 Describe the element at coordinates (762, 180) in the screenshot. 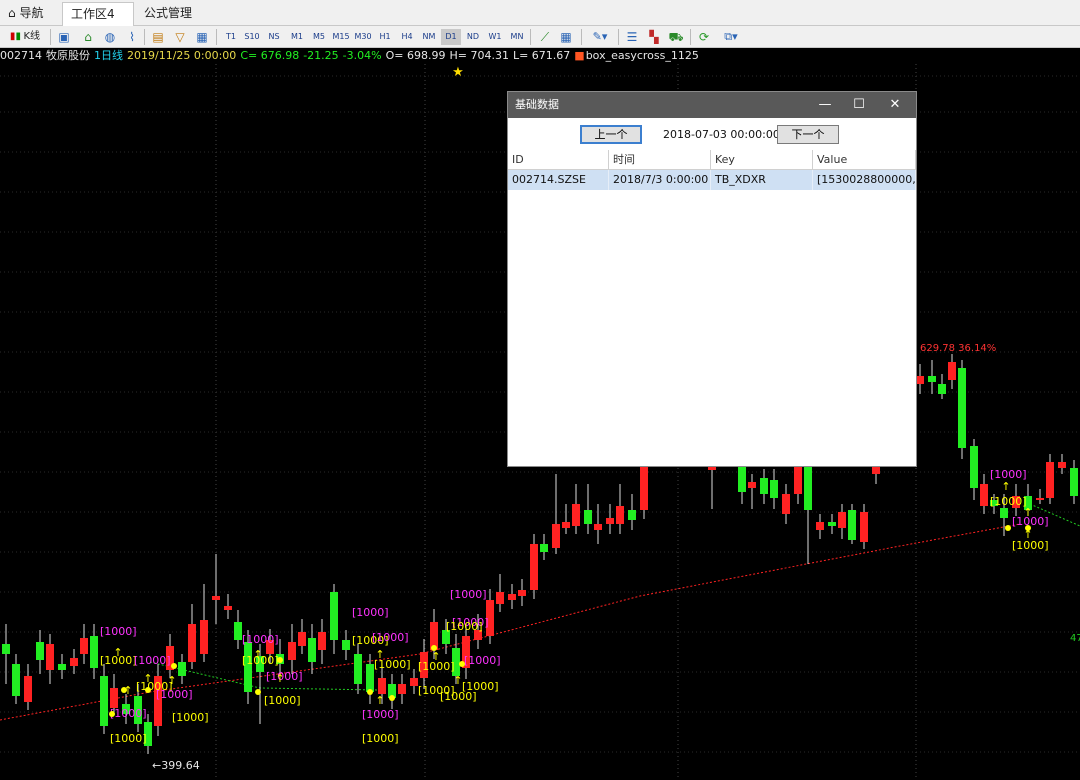

I see `cell-key: TB_XDXR` at that location.